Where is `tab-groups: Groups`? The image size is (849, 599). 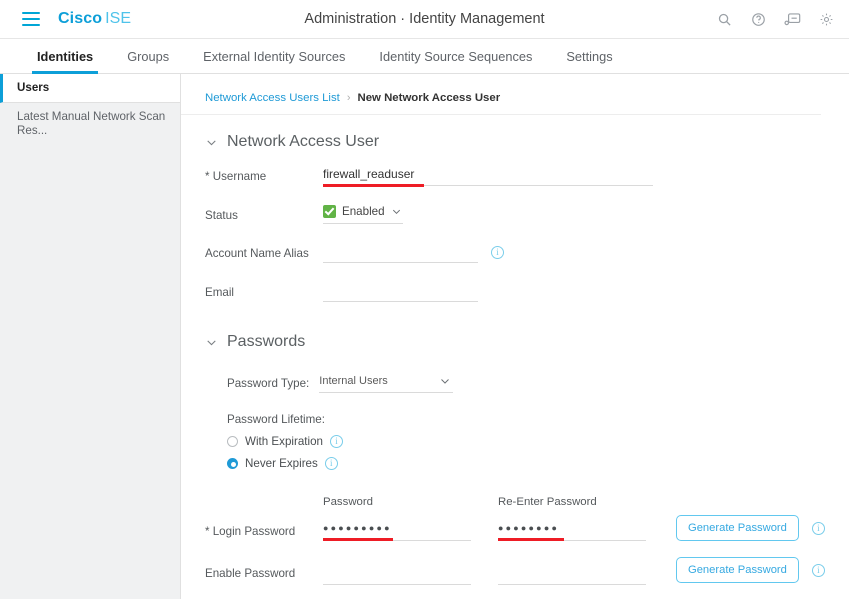 tab-groups: Groups is located at coordinates (148, 56).